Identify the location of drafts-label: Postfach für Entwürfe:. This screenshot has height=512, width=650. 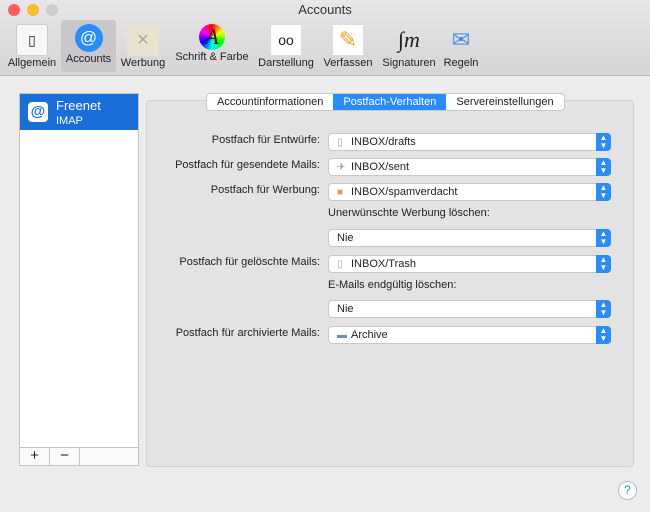
(265, 140).